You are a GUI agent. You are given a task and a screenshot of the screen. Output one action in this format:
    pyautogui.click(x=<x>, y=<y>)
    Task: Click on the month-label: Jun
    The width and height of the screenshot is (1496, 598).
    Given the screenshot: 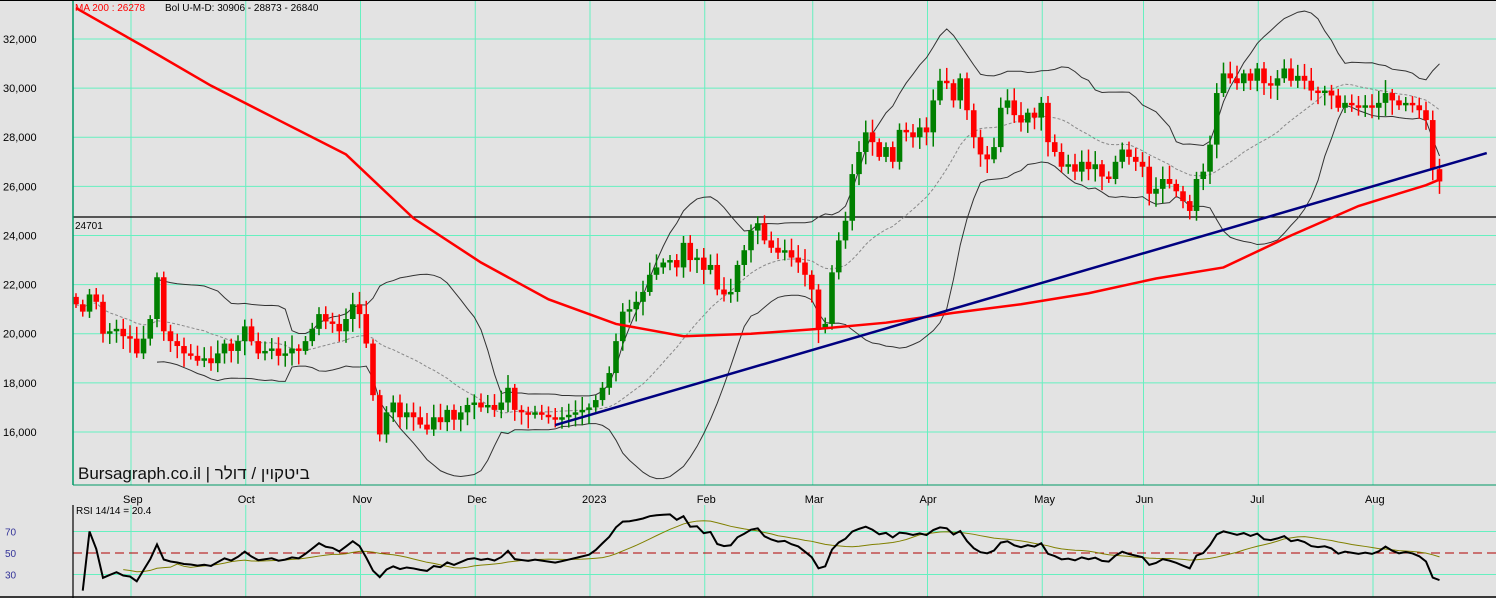 What is the action you would take?
    pyautogui.click(x=1145, y=500)
    